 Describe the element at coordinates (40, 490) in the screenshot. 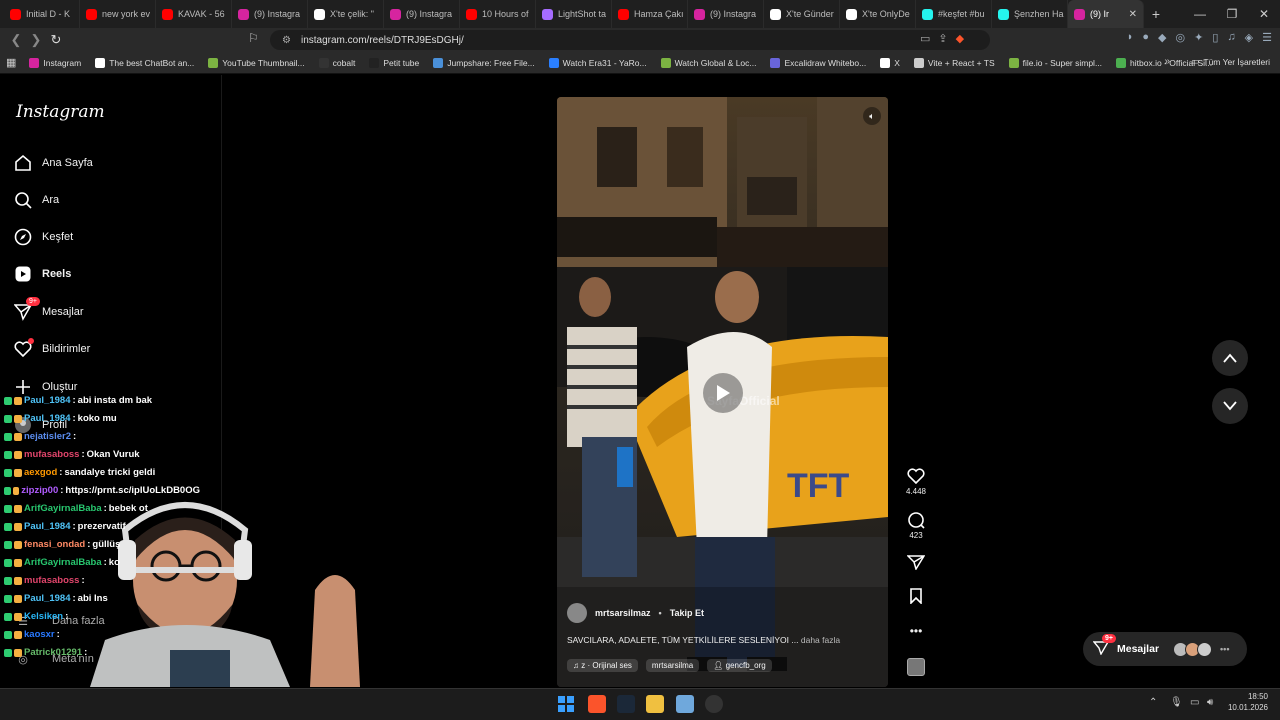

I see `chat-username: zipzip00` at that location.